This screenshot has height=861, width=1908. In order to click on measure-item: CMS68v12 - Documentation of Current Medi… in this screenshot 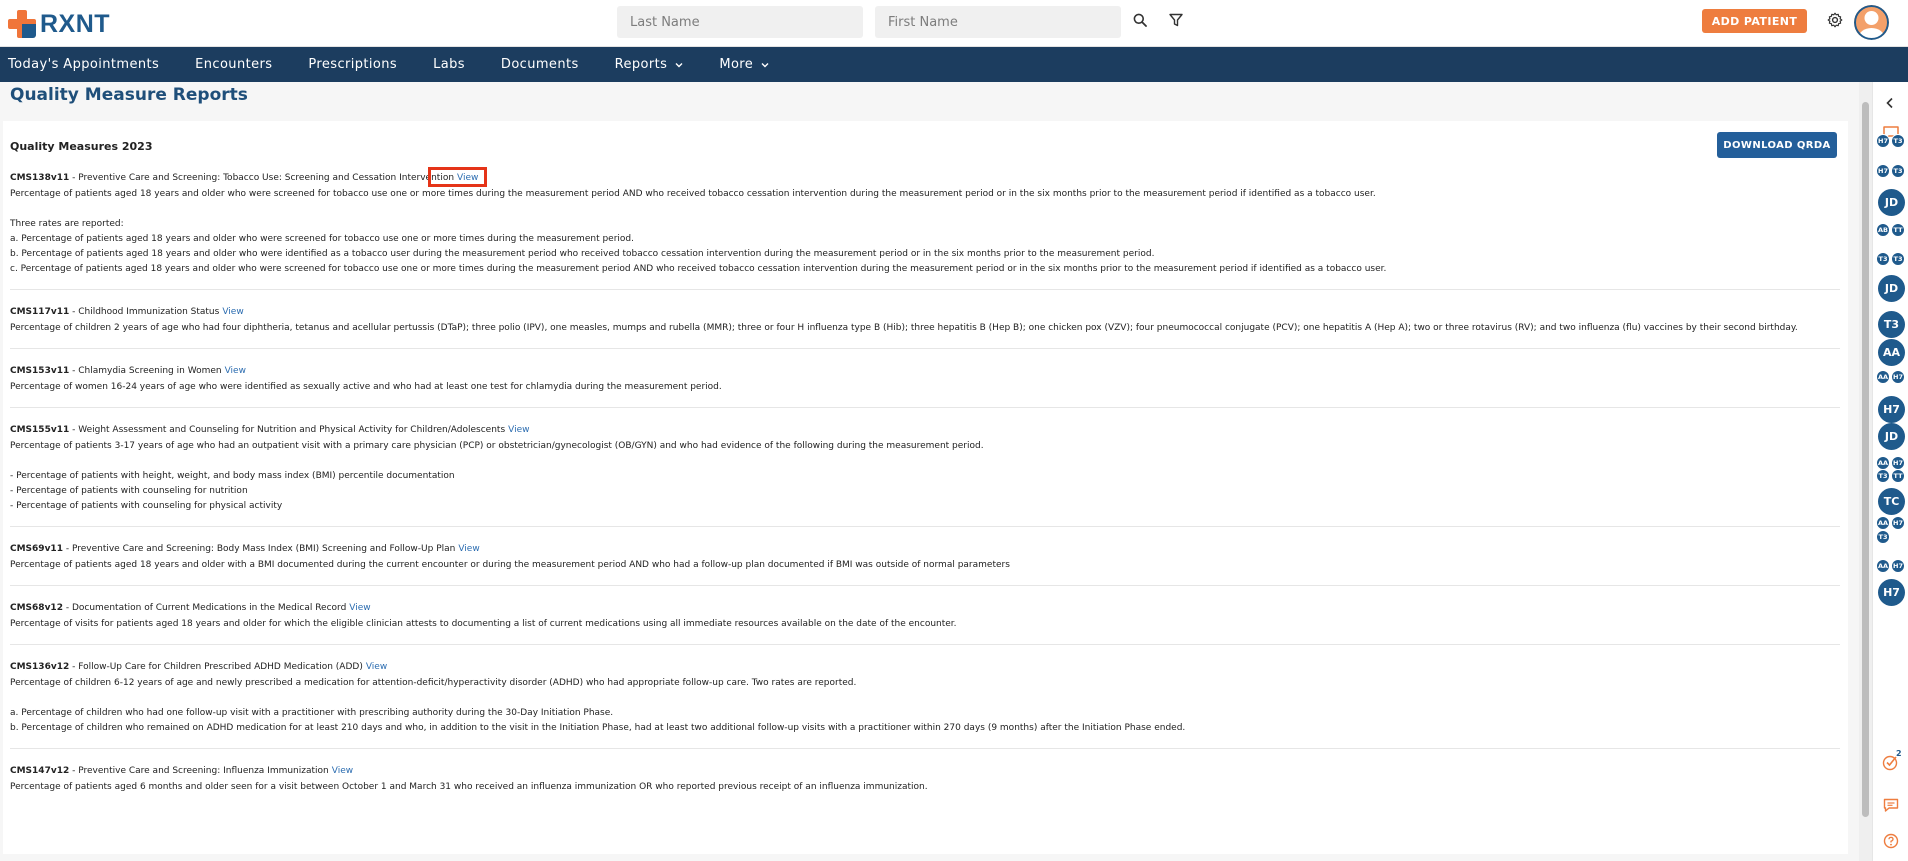, I will do `click(925, 623)`.